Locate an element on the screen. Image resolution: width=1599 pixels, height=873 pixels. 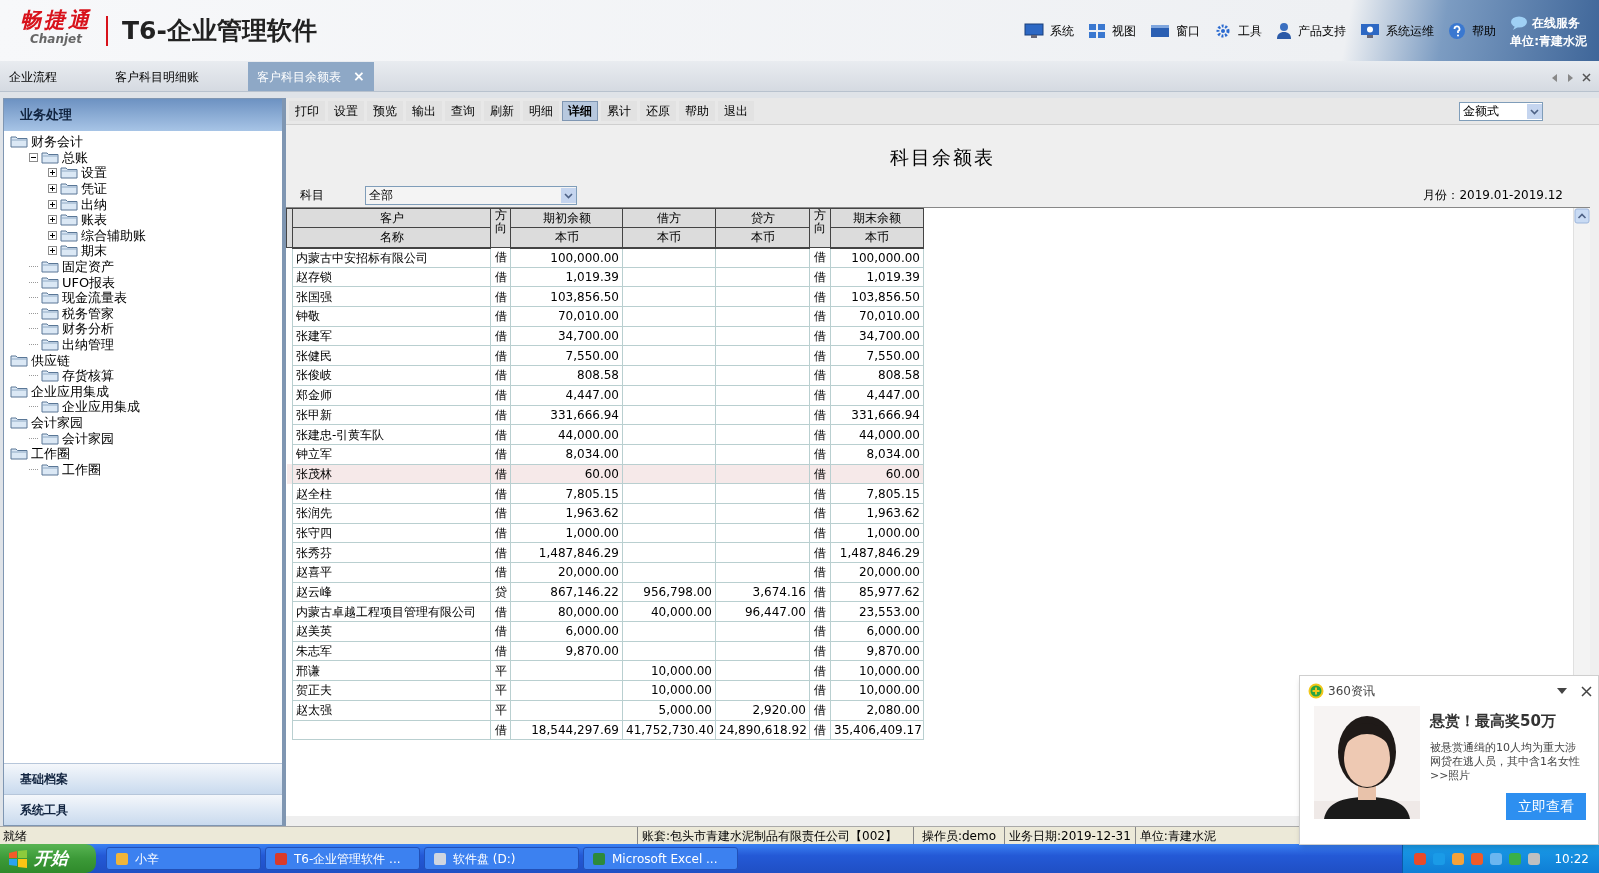
scroll-right-icon is located at coordinates (1570, 77).